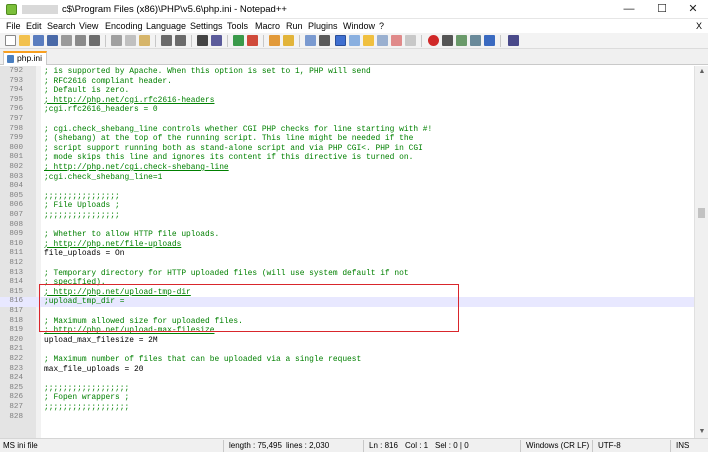 Image resolution: width=708 pixels, height=452 pixels. I want to click on vertical-scrollbar: ▲ ▼, so click(701, 252).